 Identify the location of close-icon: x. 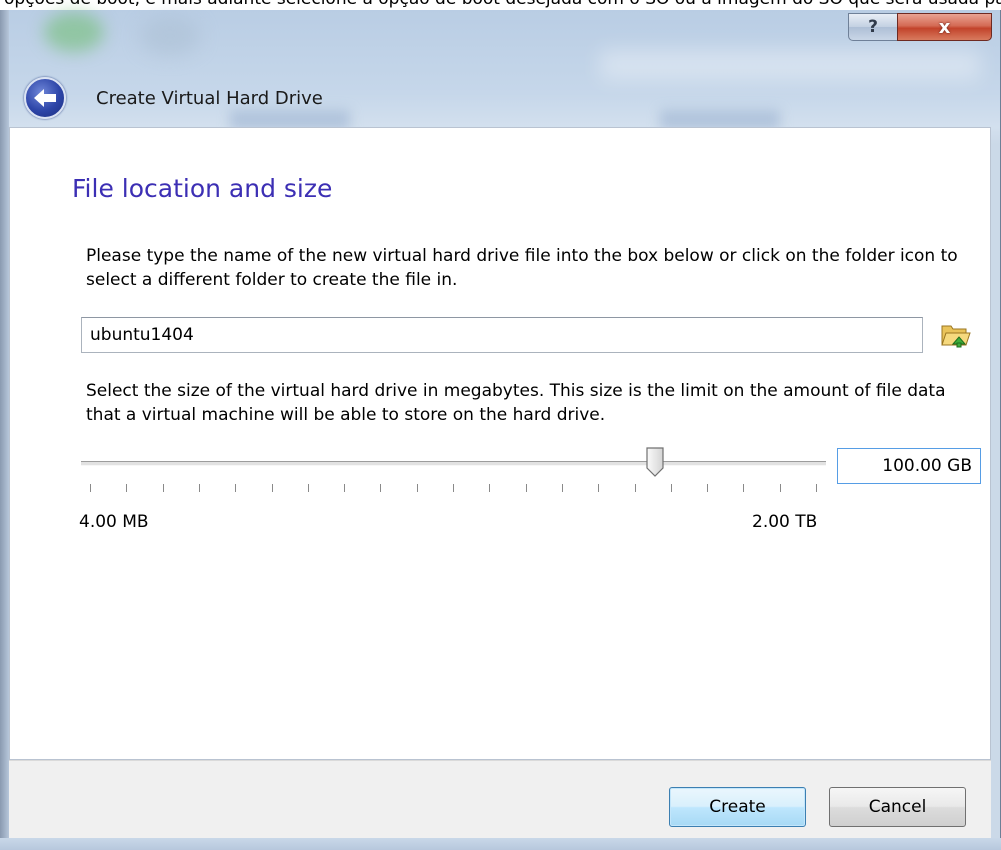
(944, 27).